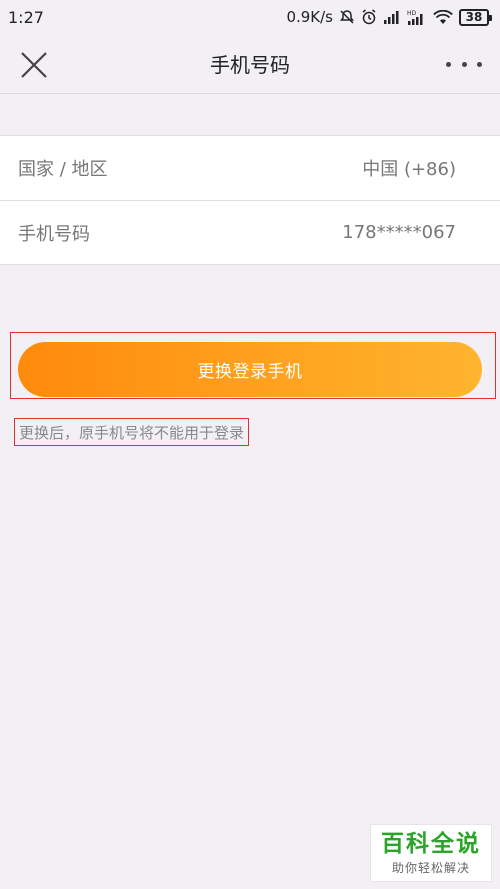 The height and width of the screenshot is (889, 500). I want to click on close-button, so click(34, 65).